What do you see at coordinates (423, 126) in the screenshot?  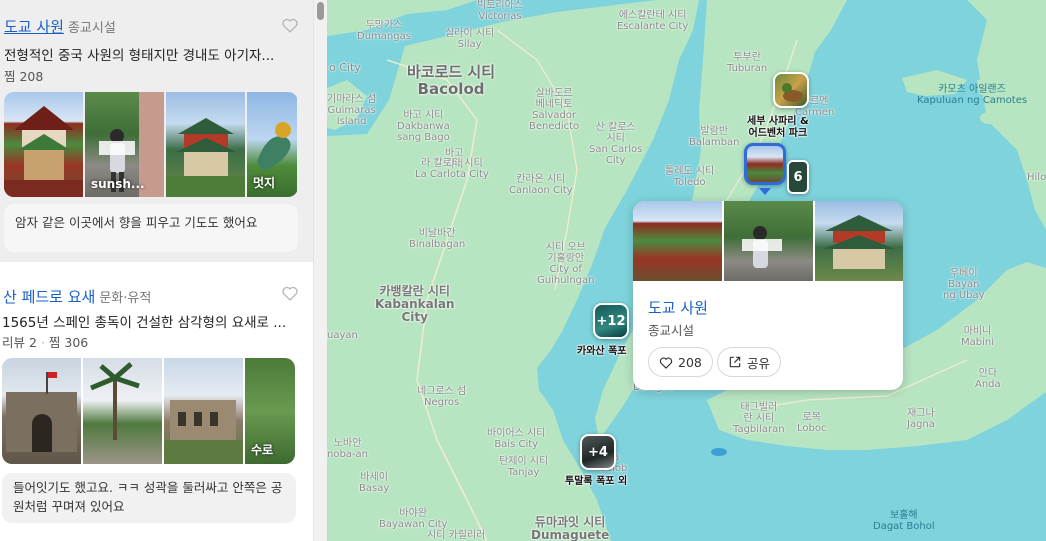 I see `map-label-dakbanwa: 바고 시티 Dakbanwa sang Bago` at bounding box center [423, 126].